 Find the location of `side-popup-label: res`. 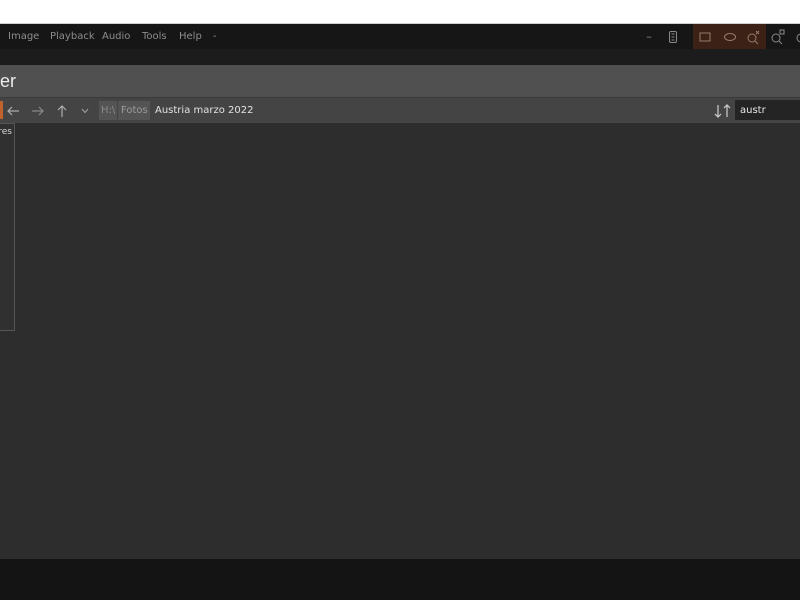

side-popup-label: res is located at coordinates (6, 132).